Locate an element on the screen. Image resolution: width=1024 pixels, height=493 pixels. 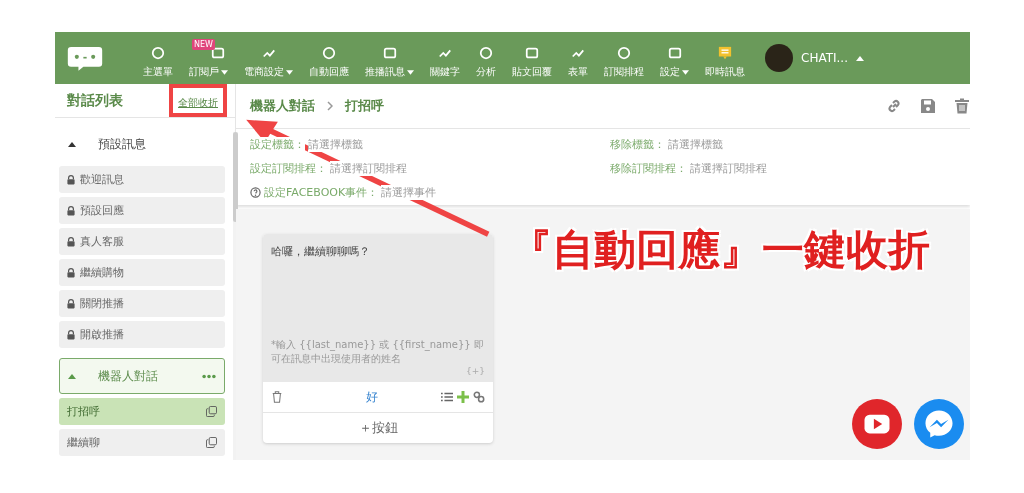
nav-menu-item: 表單 is located at coordinates (578, 58).